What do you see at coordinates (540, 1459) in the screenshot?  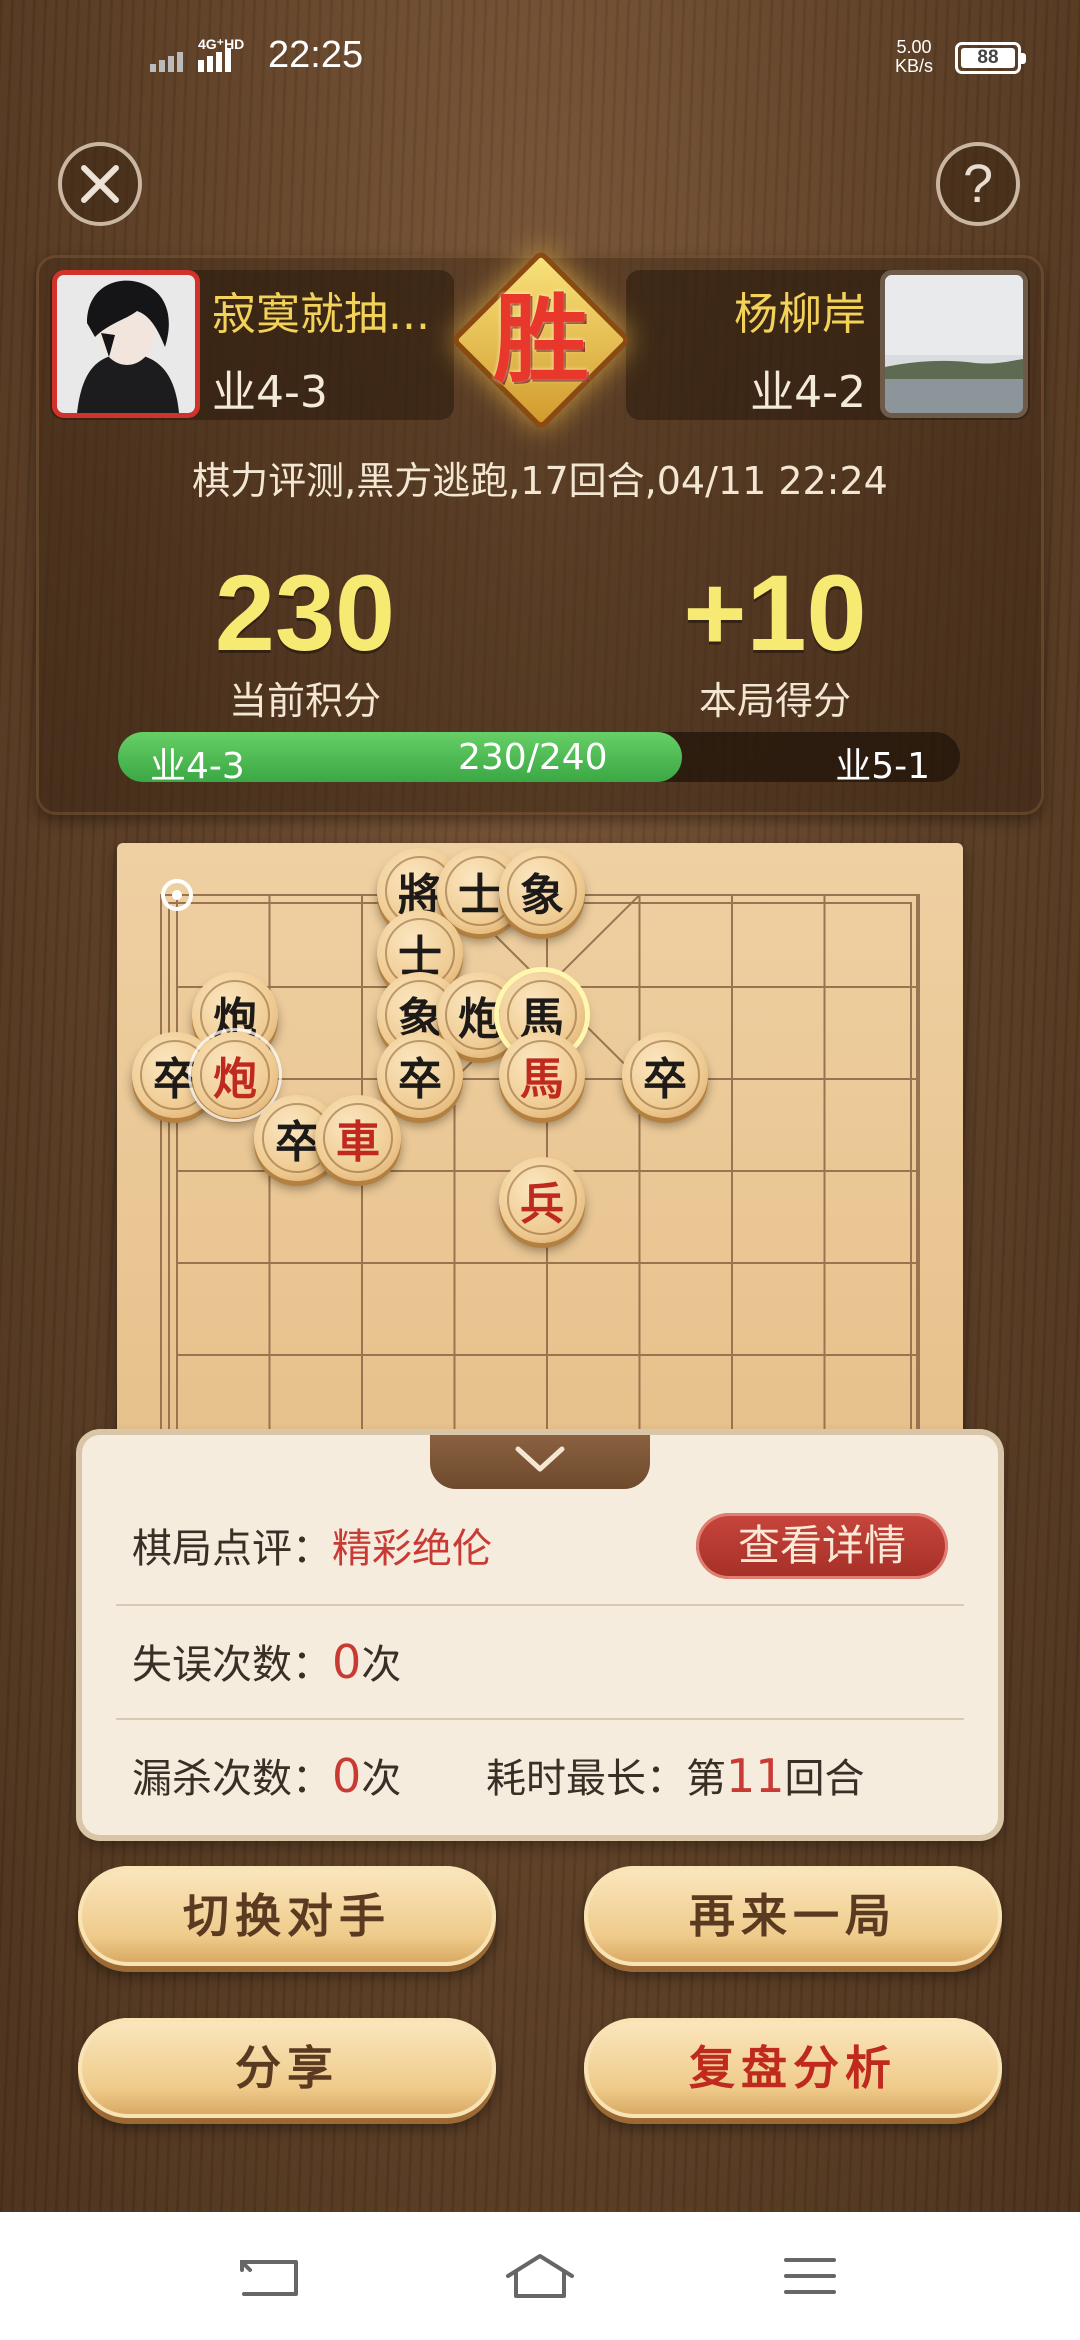 I see `chevron-down-icon` at bounding box center [540, 1459].